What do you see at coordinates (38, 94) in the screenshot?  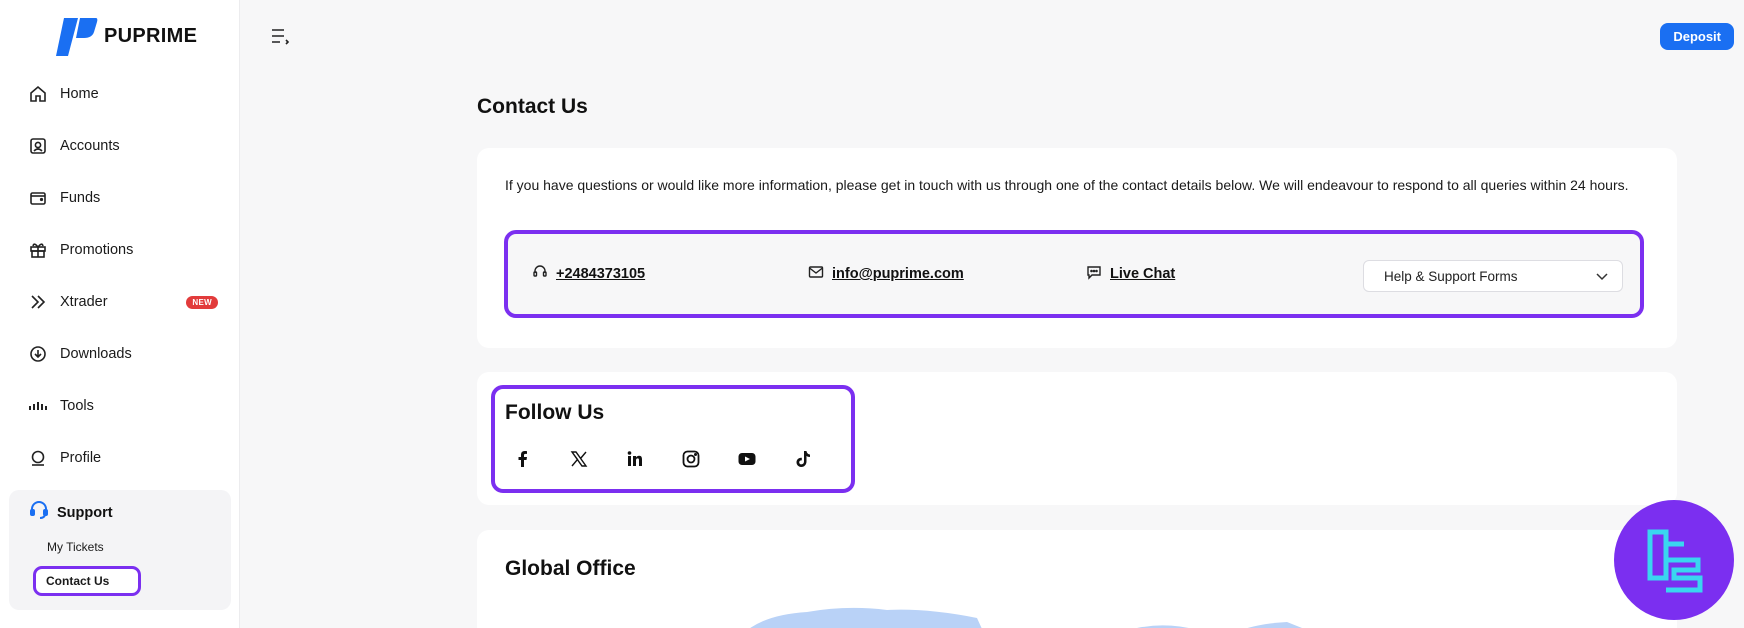 I see `home-icon` at bounding box center [38, 94].